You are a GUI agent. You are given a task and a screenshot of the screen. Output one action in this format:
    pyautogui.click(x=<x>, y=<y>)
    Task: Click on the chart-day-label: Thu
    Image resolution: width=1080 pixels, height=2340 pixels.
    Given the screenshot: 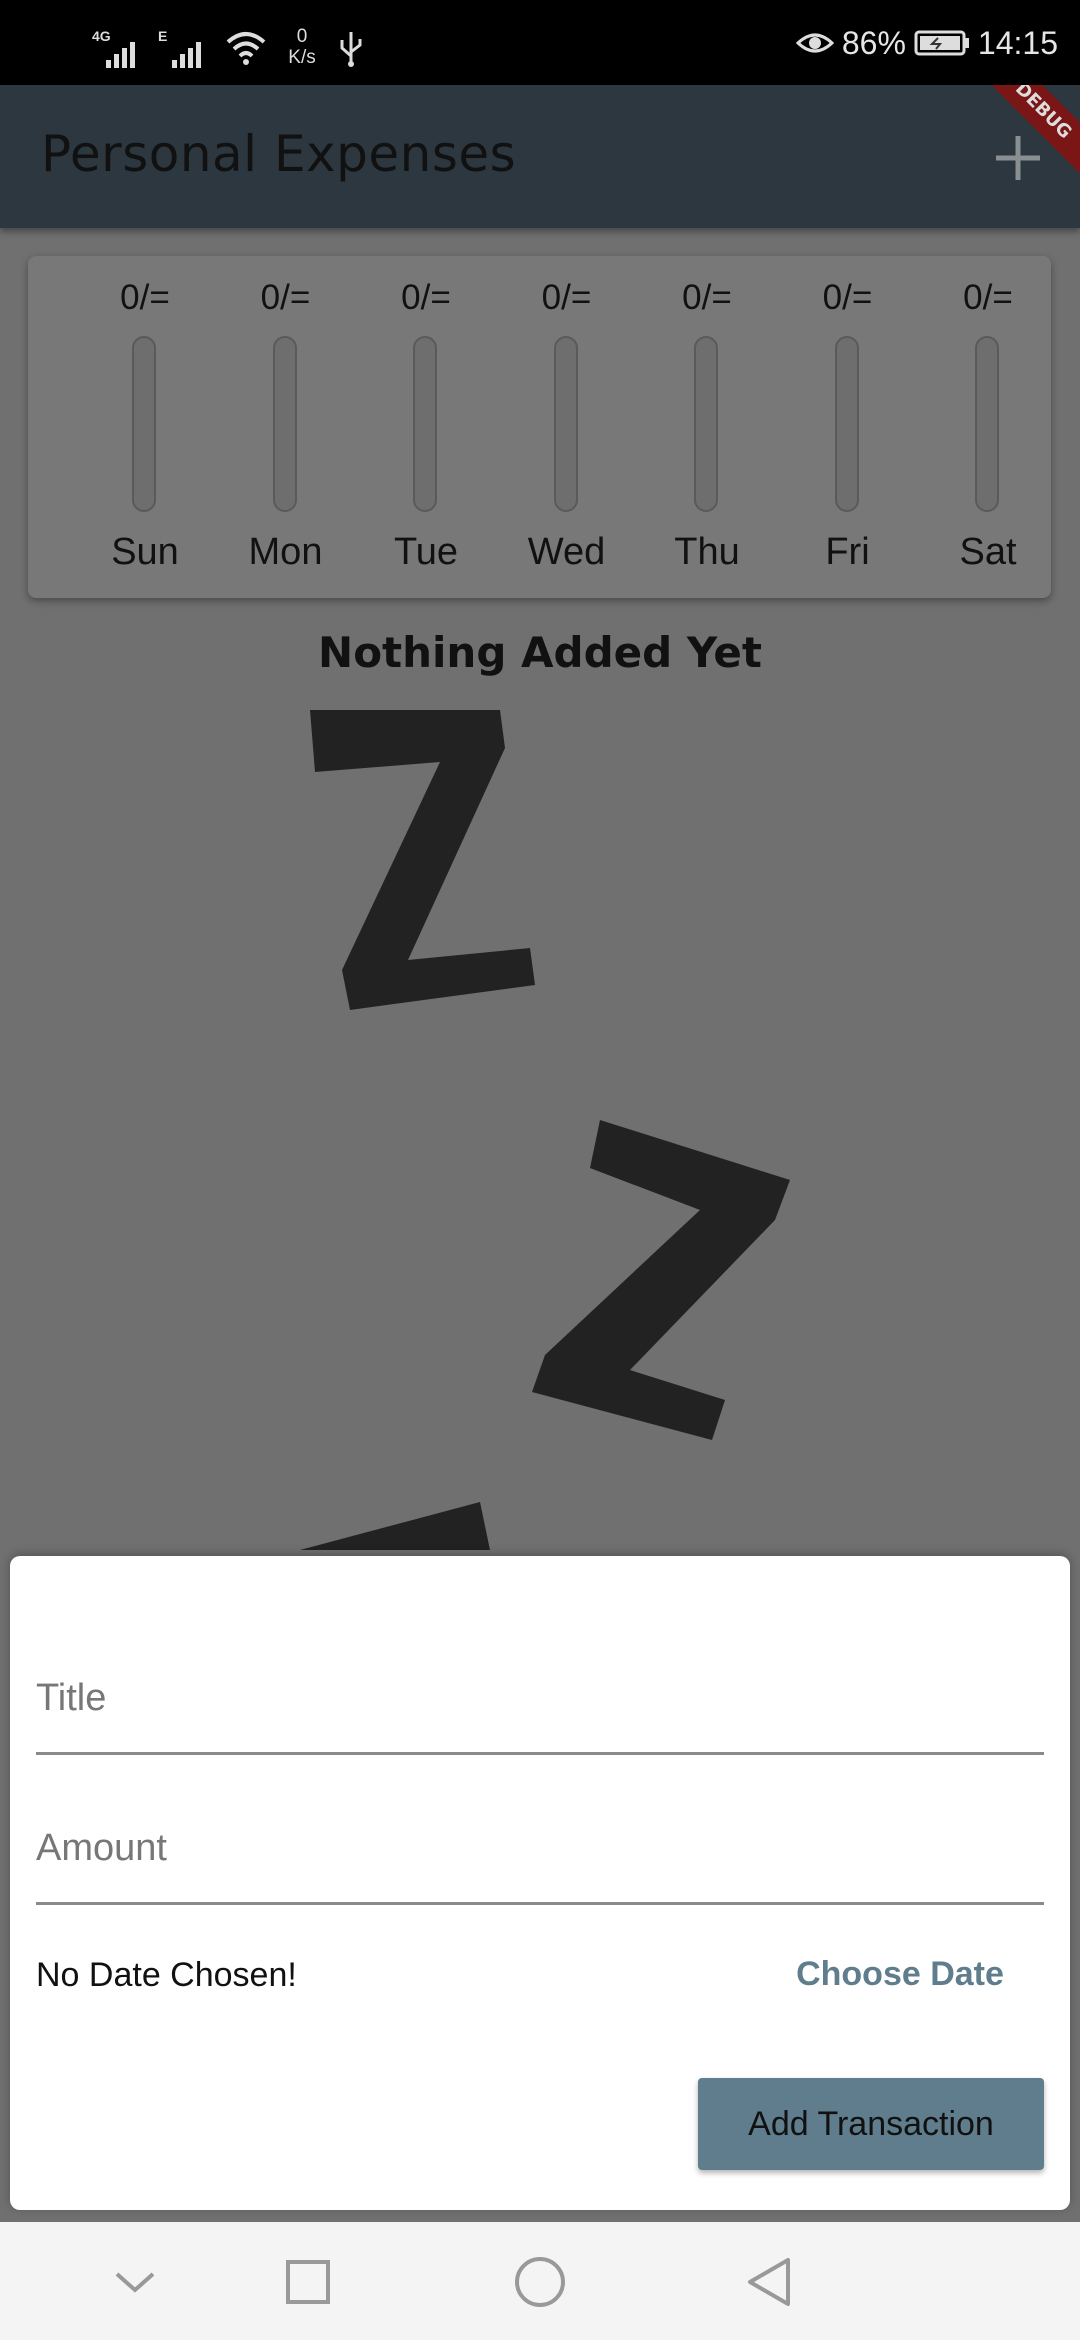 What is the action you would take?
    pyautogui.click(x=707, y=552)
    